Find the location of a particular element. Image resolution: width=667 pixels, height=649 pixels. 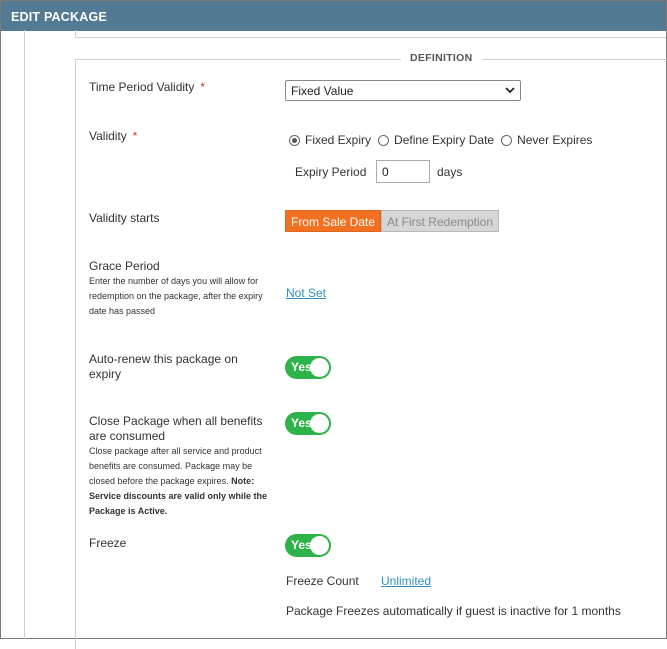

freeze-toggle: Yes is located at coordinates (308, 545).